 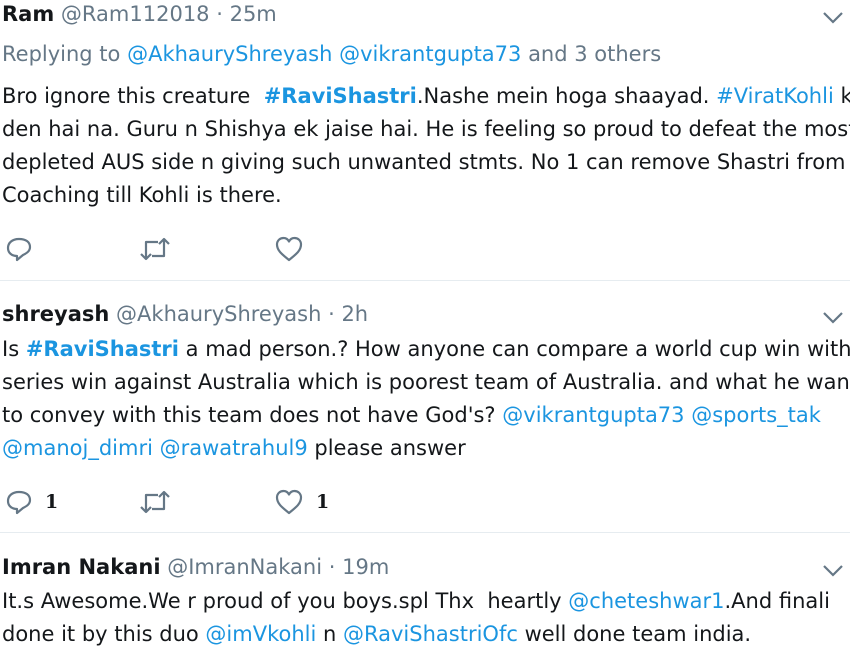 What do you see at coordinates (354, 314) in the screenshot?
I see `timestamp: 2h` at bounding box center [354, 314].